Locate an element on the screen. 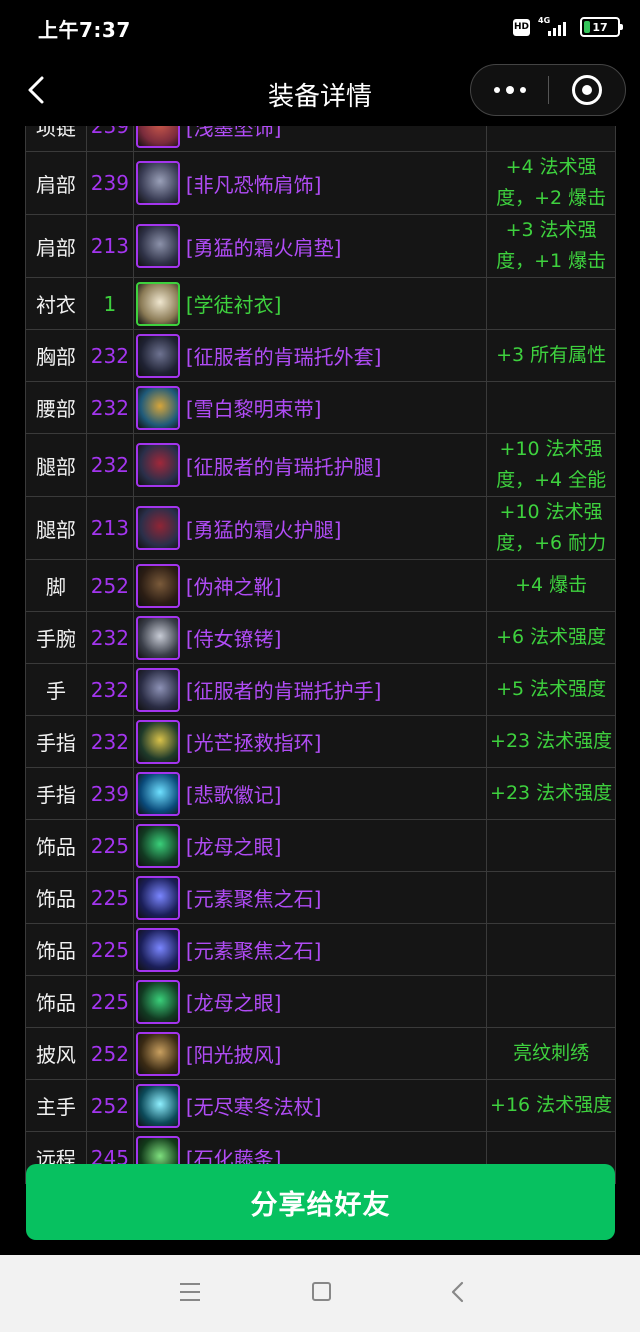 The height and width of the screenshot is (1332, 640). bonus-text: +4 爆击 is located at coordinates (551, 585).